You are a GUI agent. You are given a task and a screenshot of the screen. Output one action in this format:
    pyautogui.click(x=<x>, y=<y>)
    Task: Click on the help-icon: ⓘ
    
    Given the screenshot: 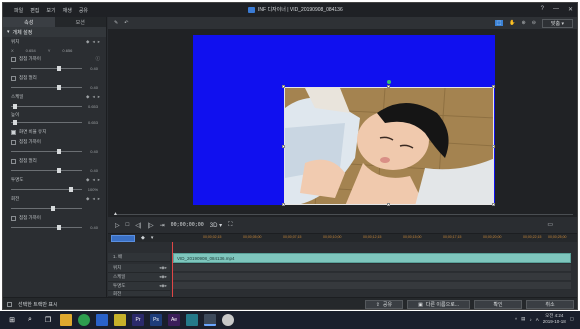 What is the action you would take?
    pyautogui.click(x=98, y=59)
    